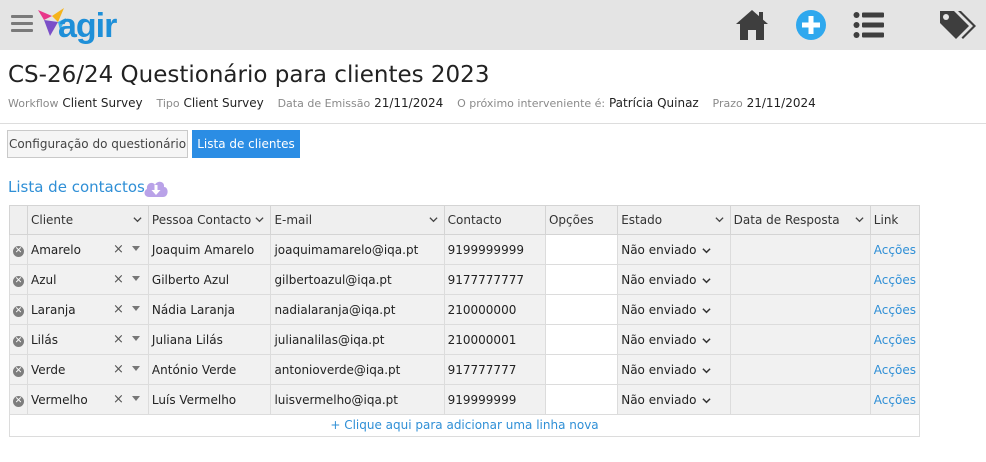  Describe the element at coordinates (22, 24) in the screenshot. I see `hamburger-icon` at that location.